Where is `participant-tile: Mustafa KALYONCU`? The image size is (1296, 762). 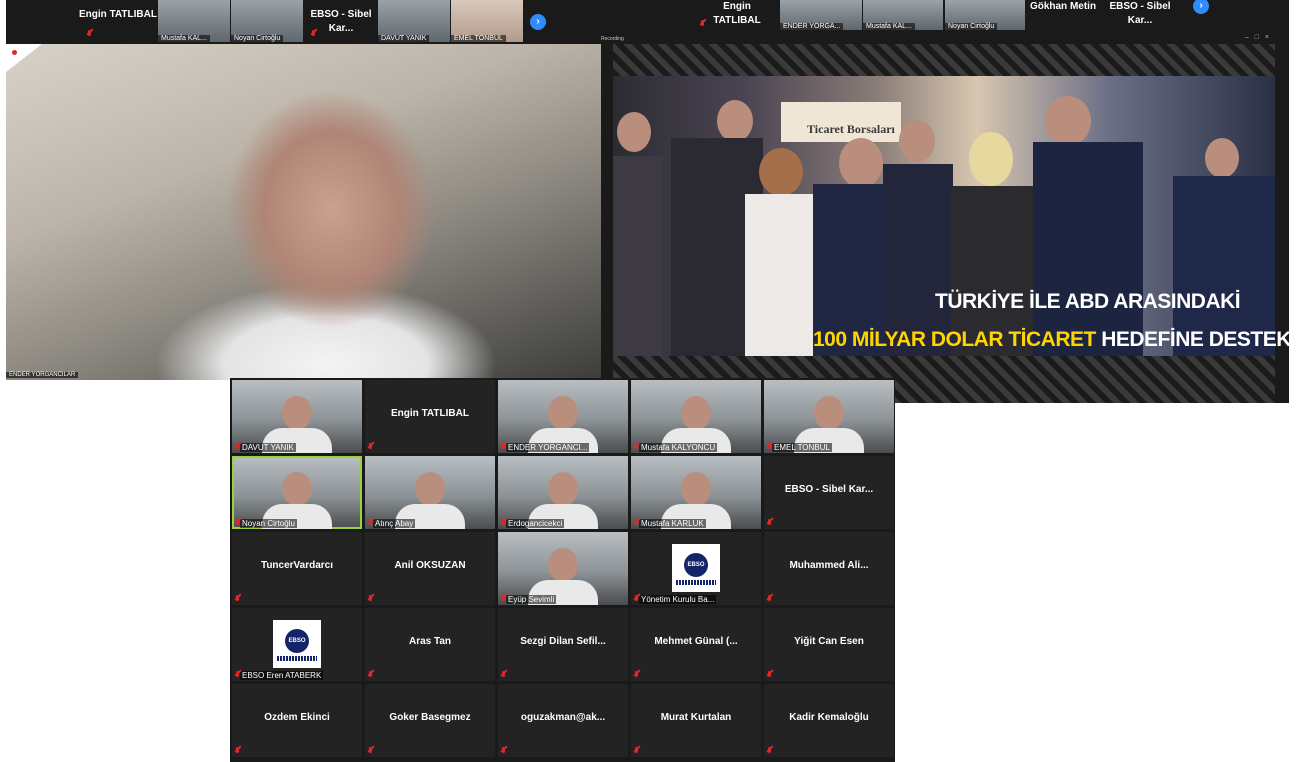
participant-tile: Mustafa KALYONCU is located at coordinates (696, 416).